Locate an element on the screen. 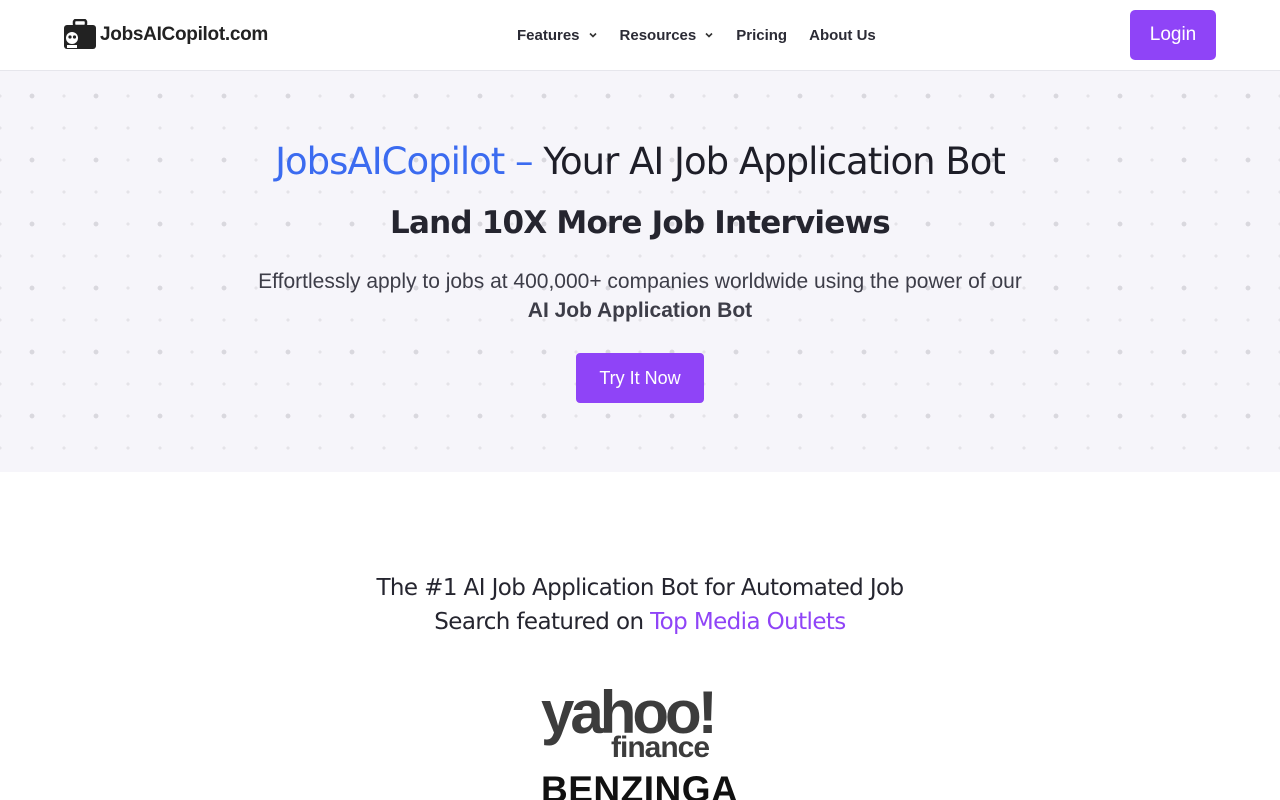 Image resolution: width=1280 pixels, height=800 pixels. nav-item-label: Pricing is located at coordinates (762, 35).